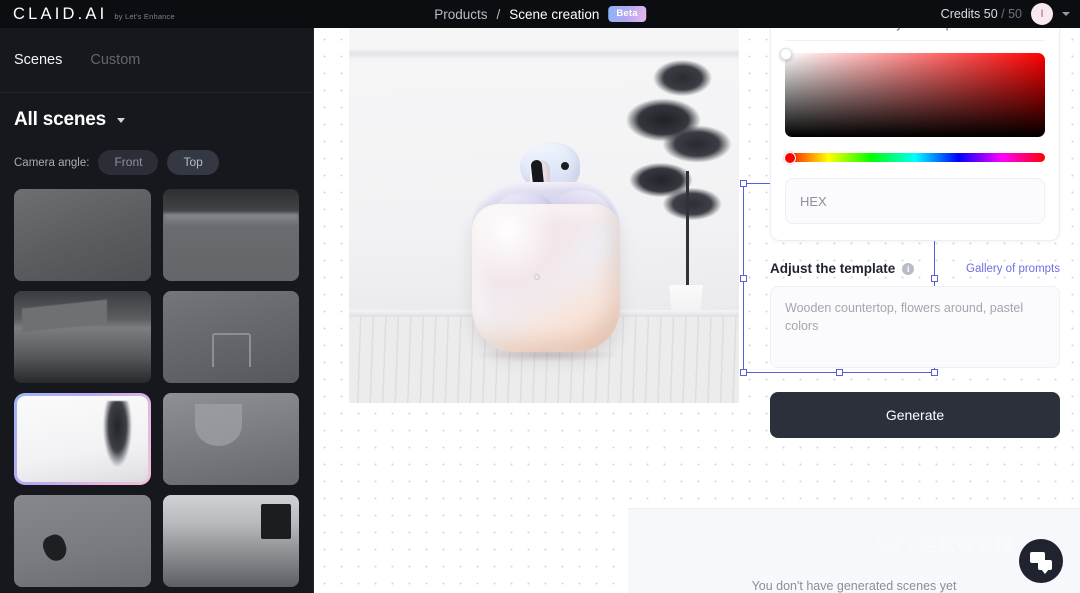 This screenshot has width=1080, height=593. Describe the element at coordinates (156, 134) in the screenshot. I see `scenes-header: All scenes Camera angle: Front Top` at that location.